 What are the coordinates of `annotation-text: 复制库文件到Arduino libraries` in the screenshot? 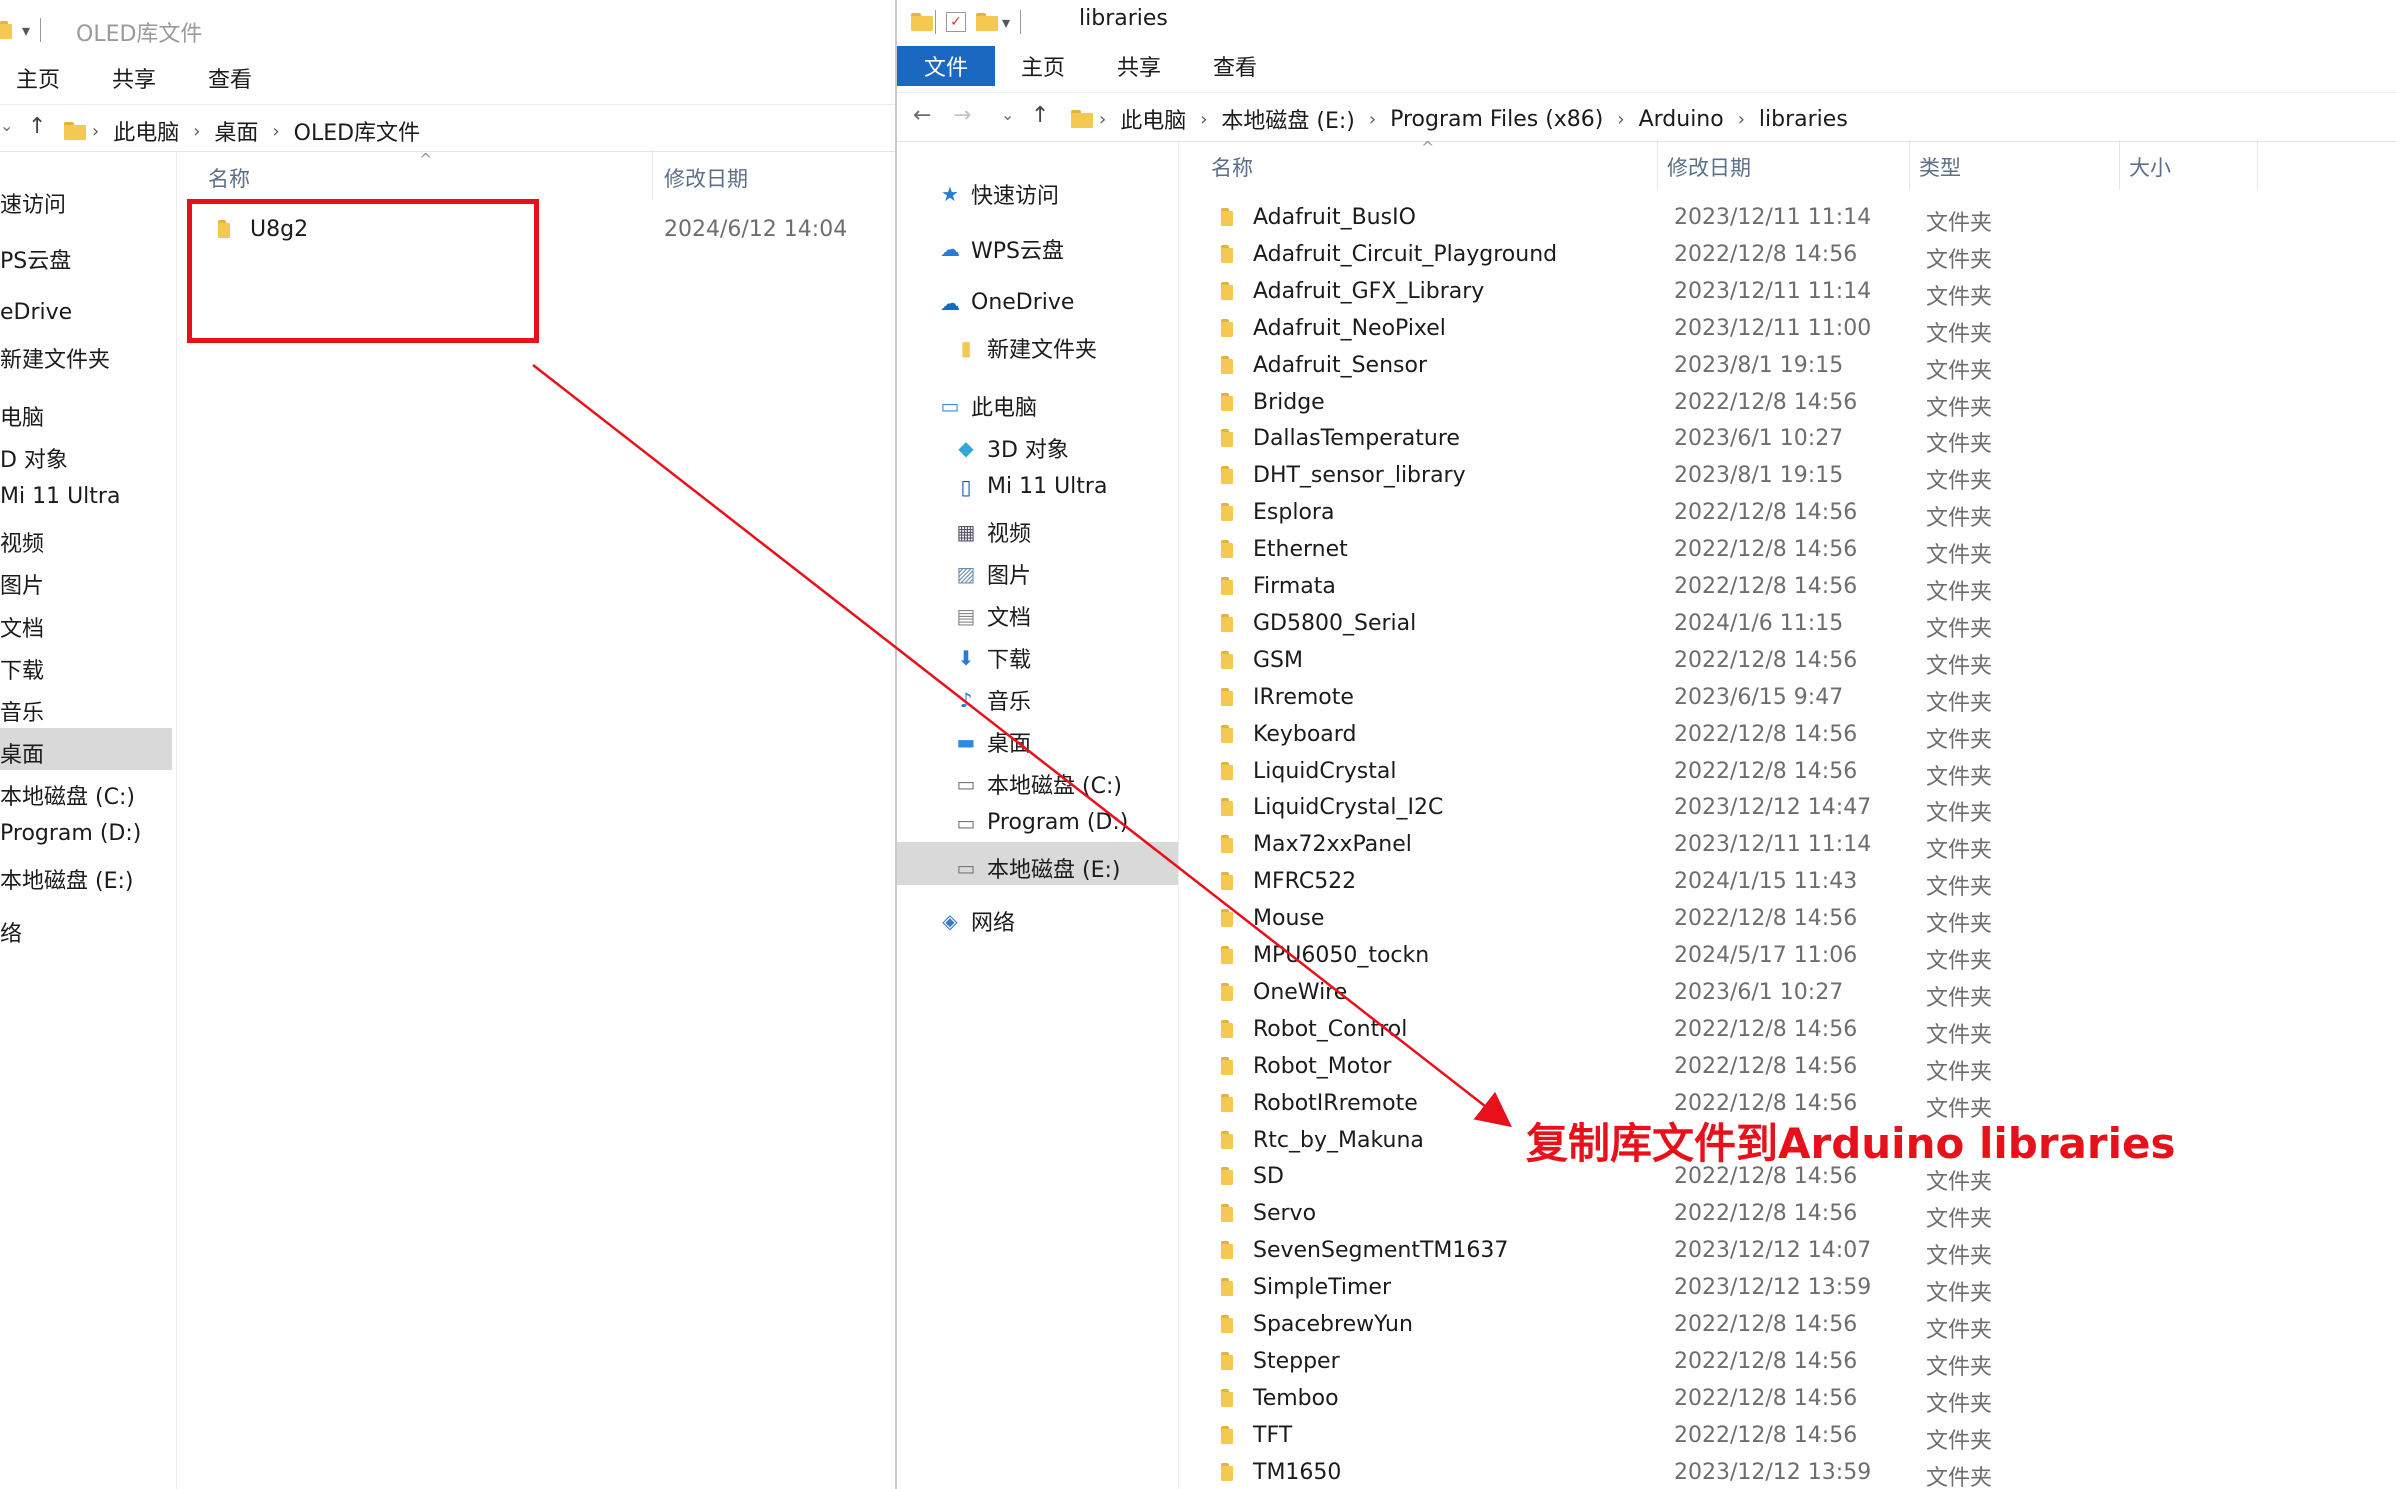 It's located at (1851, 1143).